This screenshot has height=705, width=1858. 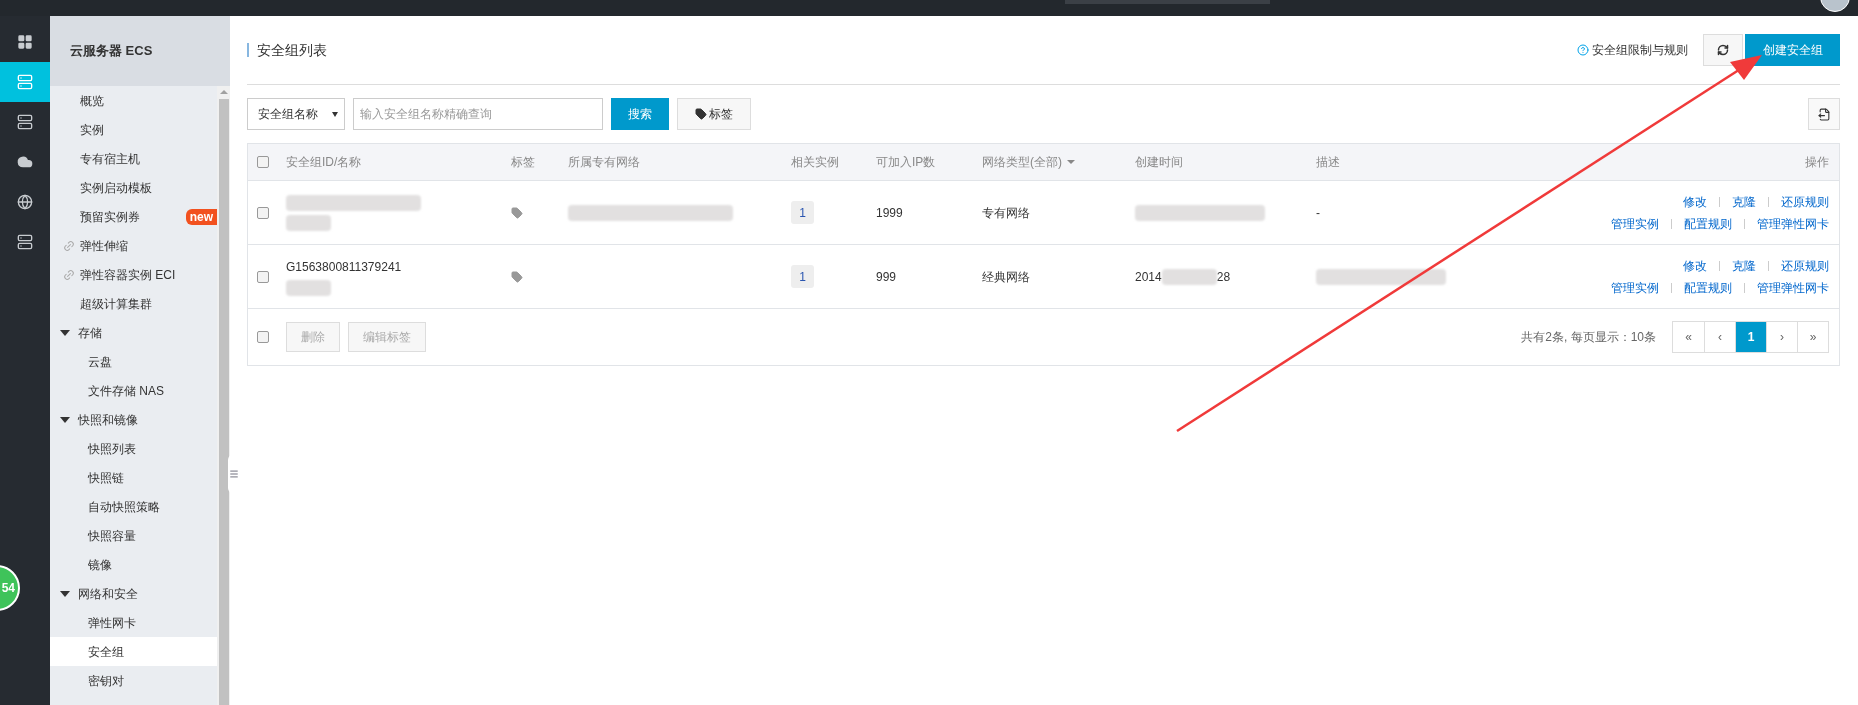 I want to click on sidebar-group: 快照和镜像, so click(x=133, y=419).